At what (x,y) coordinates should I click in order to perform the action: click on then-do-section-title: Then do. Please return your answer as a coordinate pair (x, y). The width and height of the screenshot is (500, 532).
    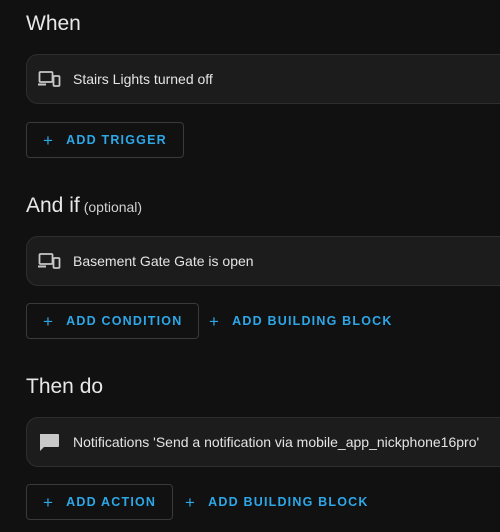
    Looking at the image, I should click on (64, 386).